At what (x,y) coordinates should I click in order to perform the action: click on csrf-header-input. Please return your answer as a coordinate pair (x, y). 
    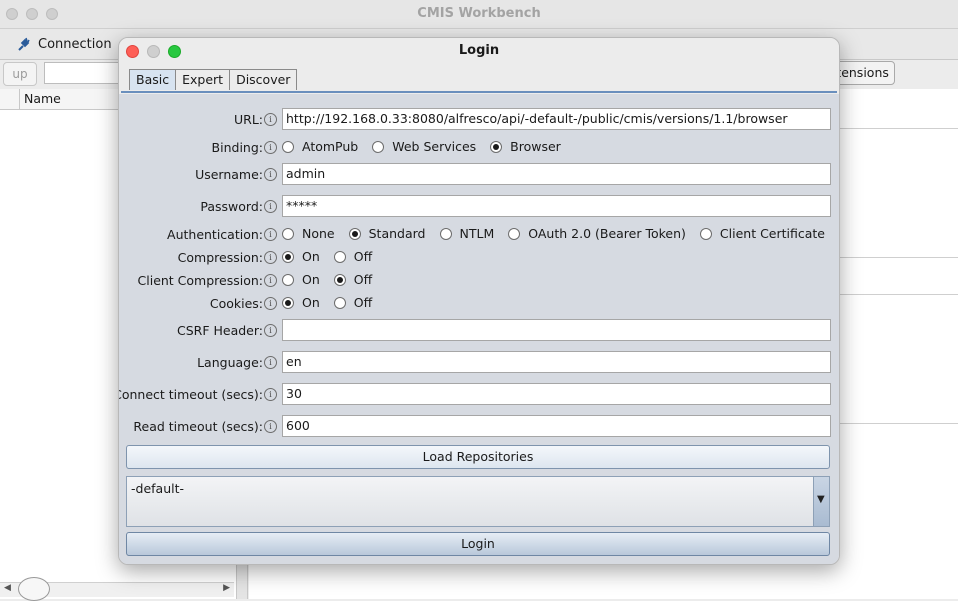
    Looking at the image, I should click on (556, 330).